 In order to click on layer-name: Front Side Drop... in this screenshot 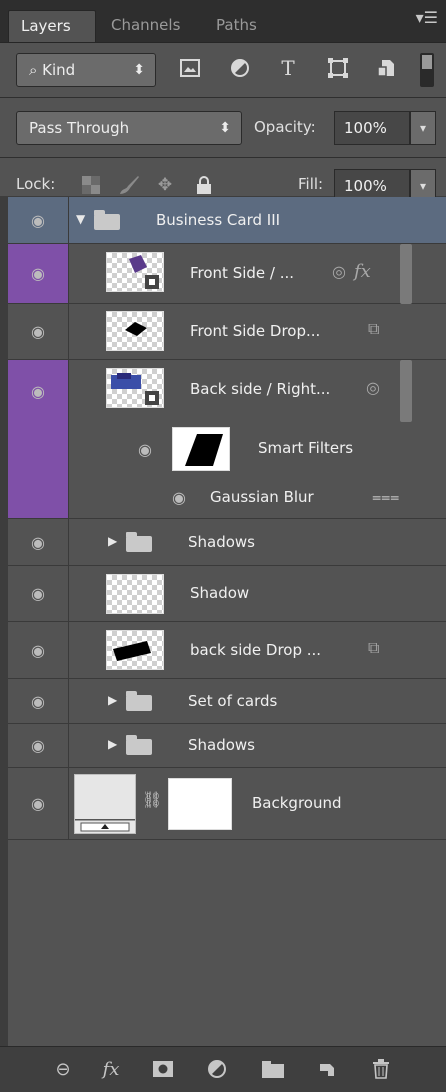, I will do `click(255, 331)`.